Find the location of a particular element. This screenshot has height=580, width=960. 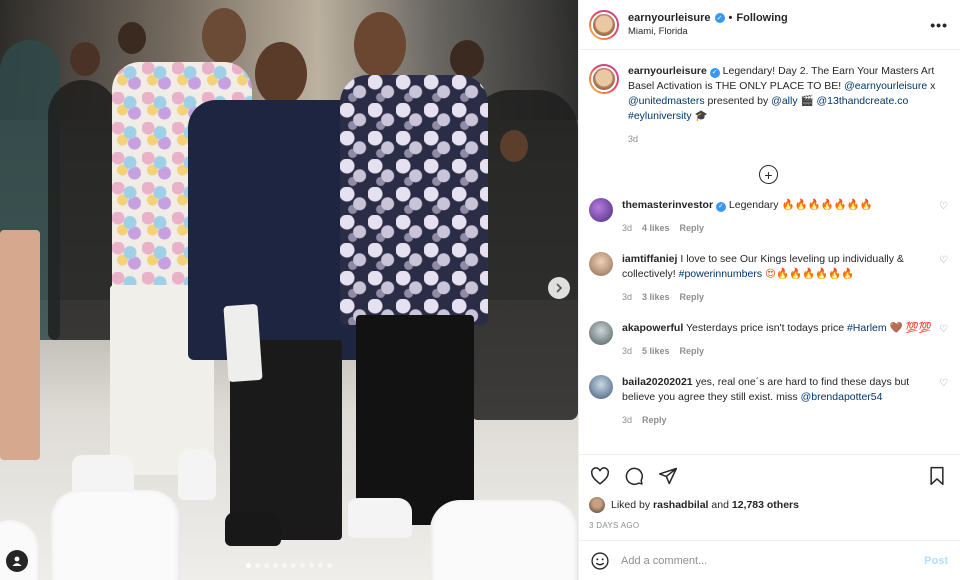

load-more-comments: + is located at coordinates (768, 174).